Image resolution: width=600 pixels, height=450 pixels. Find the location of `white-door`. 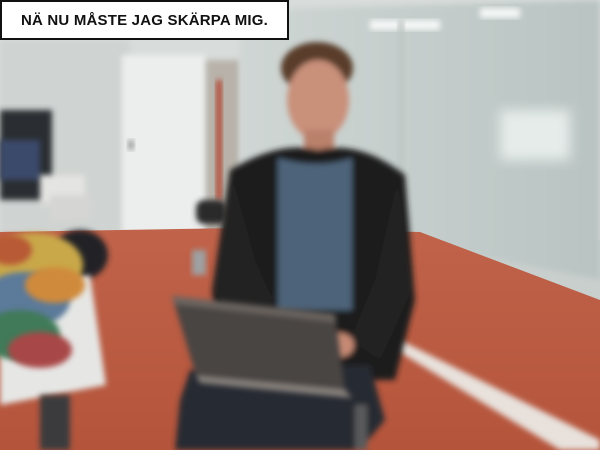

white-door is located at coordinates (164, 145).